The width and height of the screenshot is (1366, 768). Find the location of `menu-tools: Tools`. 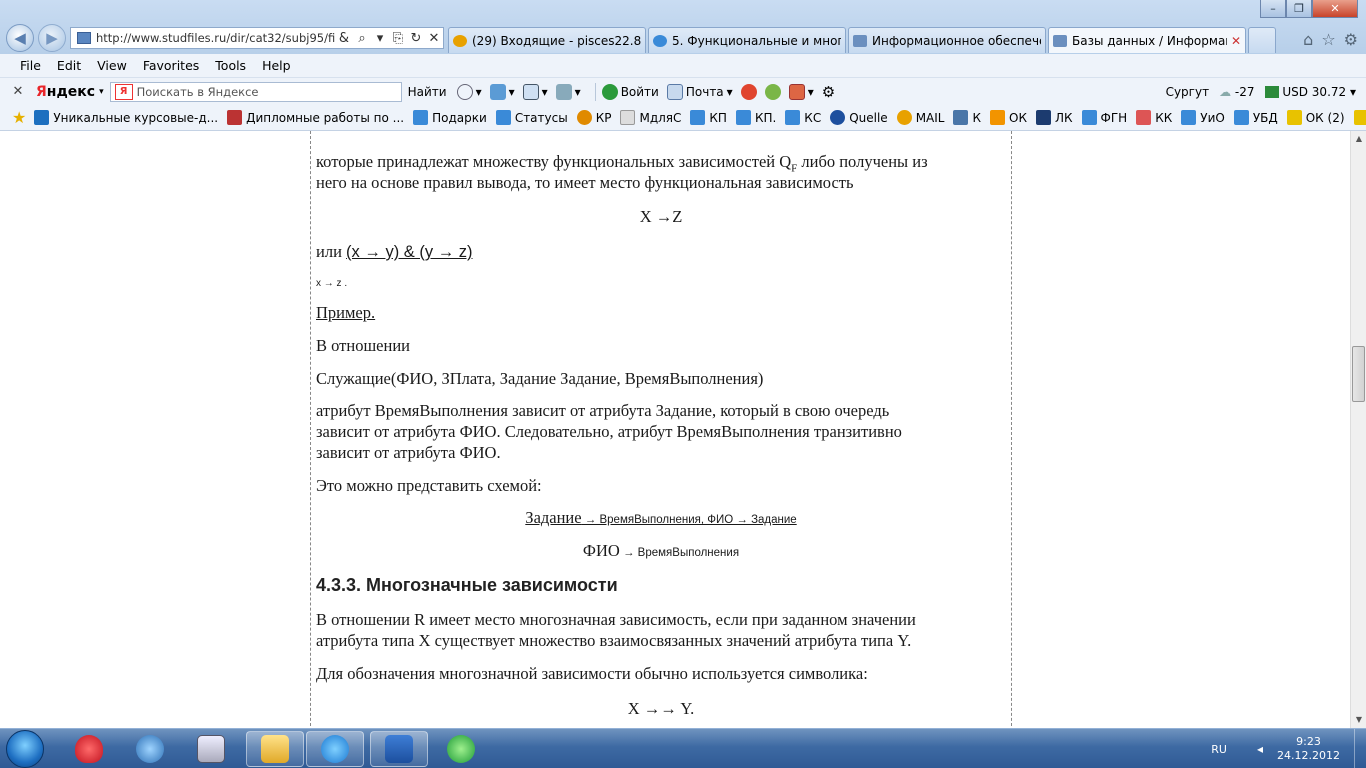

menu-tools: Tools is located at coordinates (230, 65).